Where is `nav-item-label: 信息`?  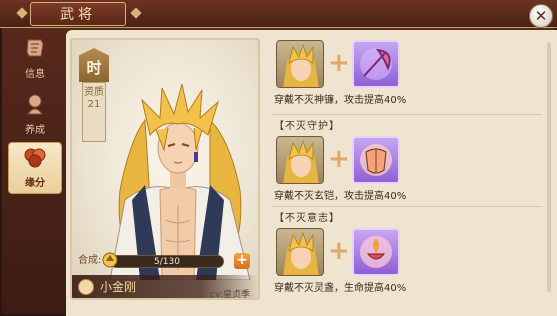
nav-item-label: 信息 is located at coordinates (35, 74).